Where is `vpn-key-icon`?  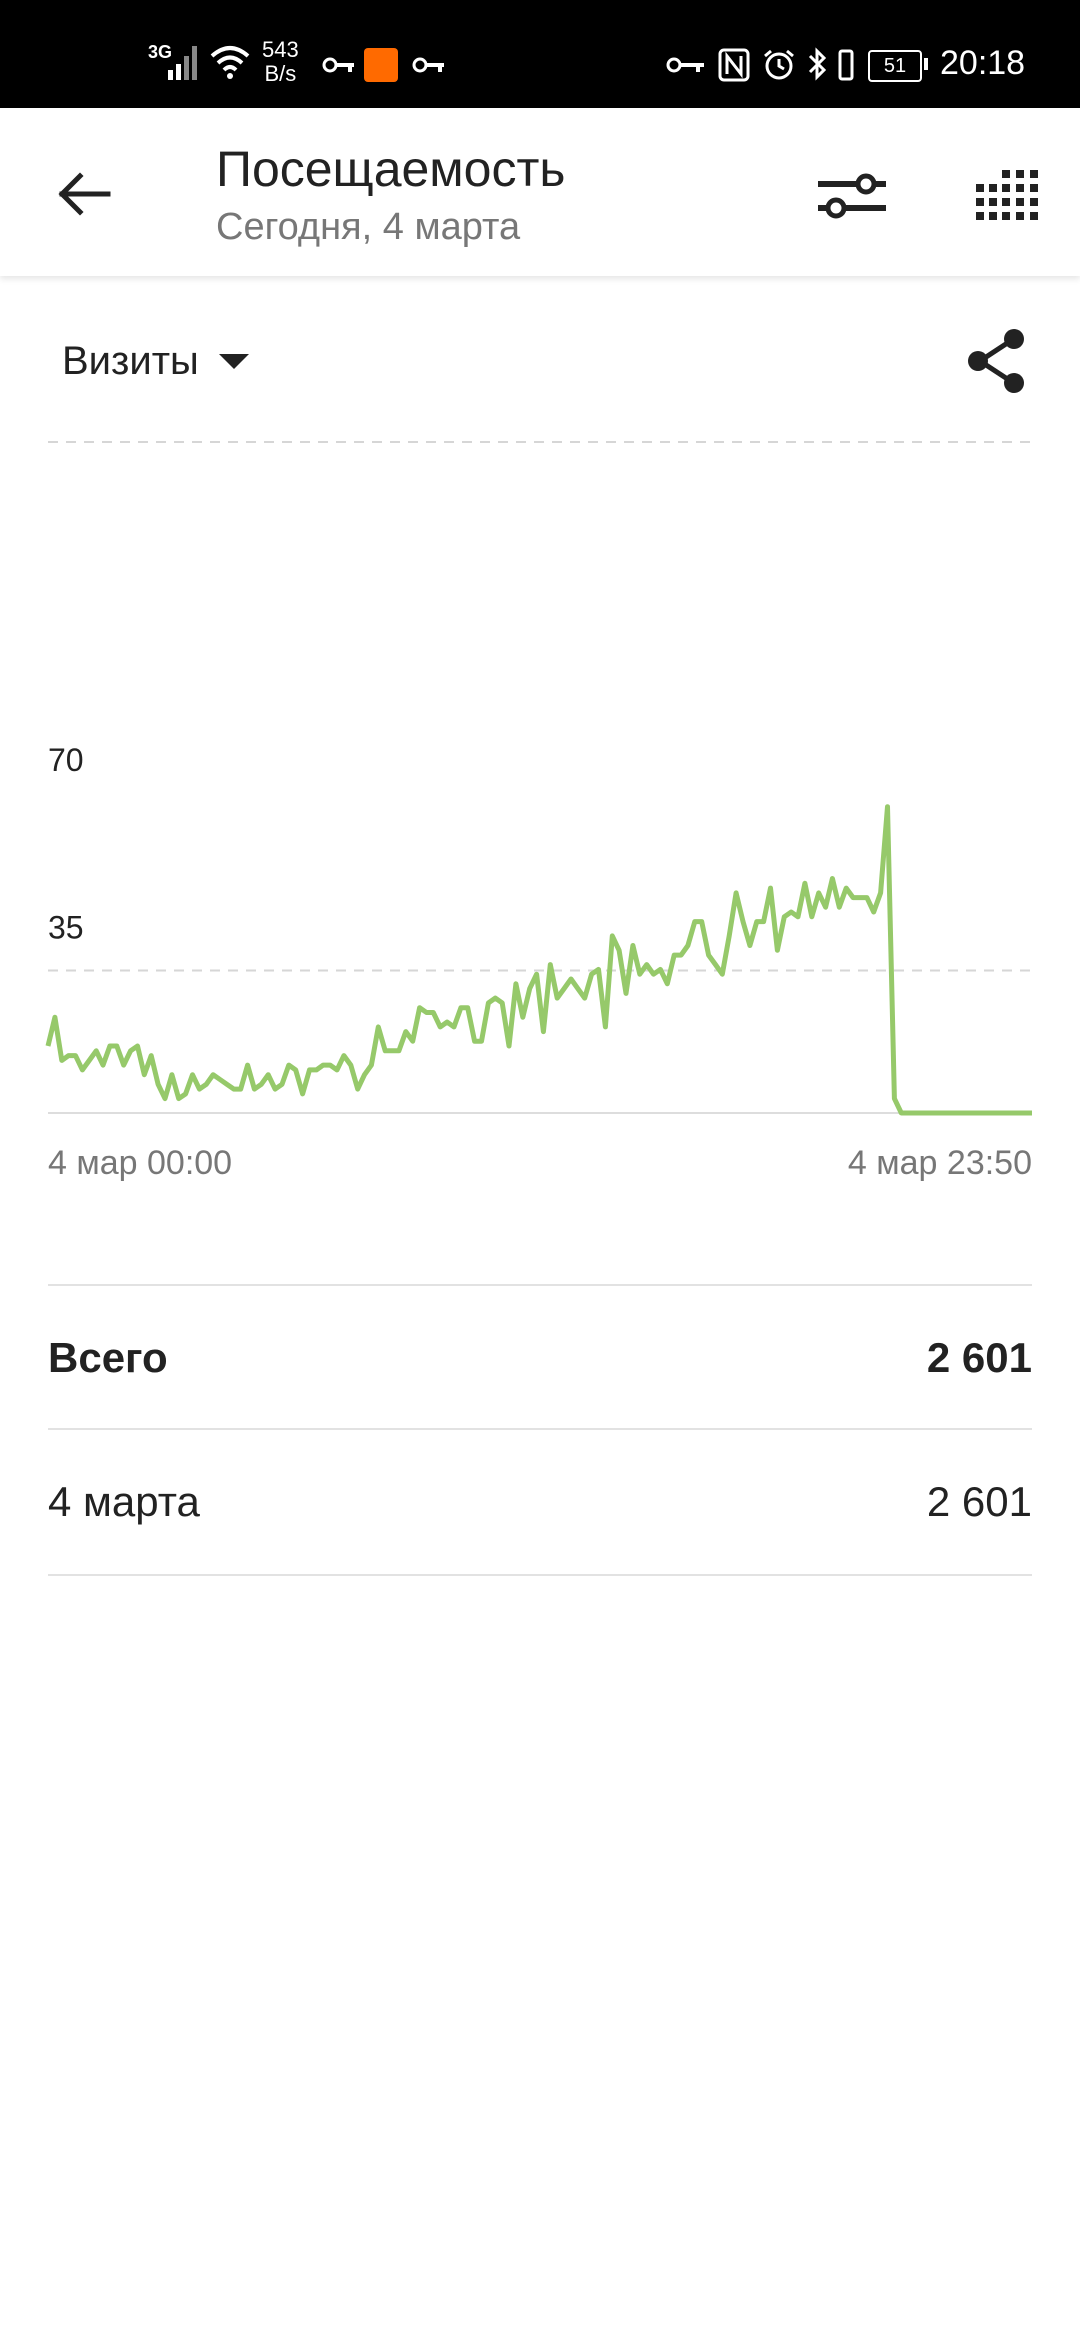
vpn-key-icon is located at coordinates (685, 65).